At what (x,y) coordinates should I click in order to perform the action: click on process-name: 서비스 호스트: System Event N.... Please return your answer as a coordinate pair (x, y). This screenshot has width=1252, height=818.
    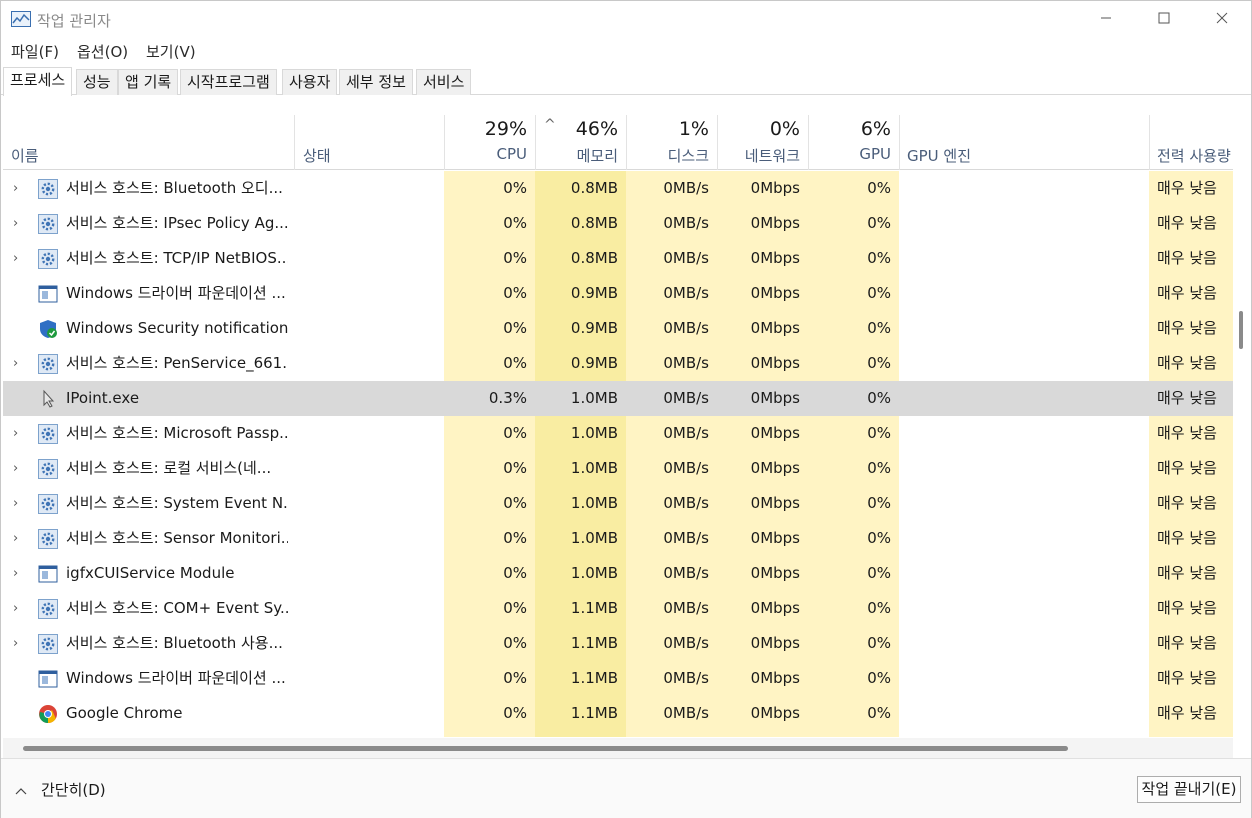
    Looking at the image, I should click on (177, 503).